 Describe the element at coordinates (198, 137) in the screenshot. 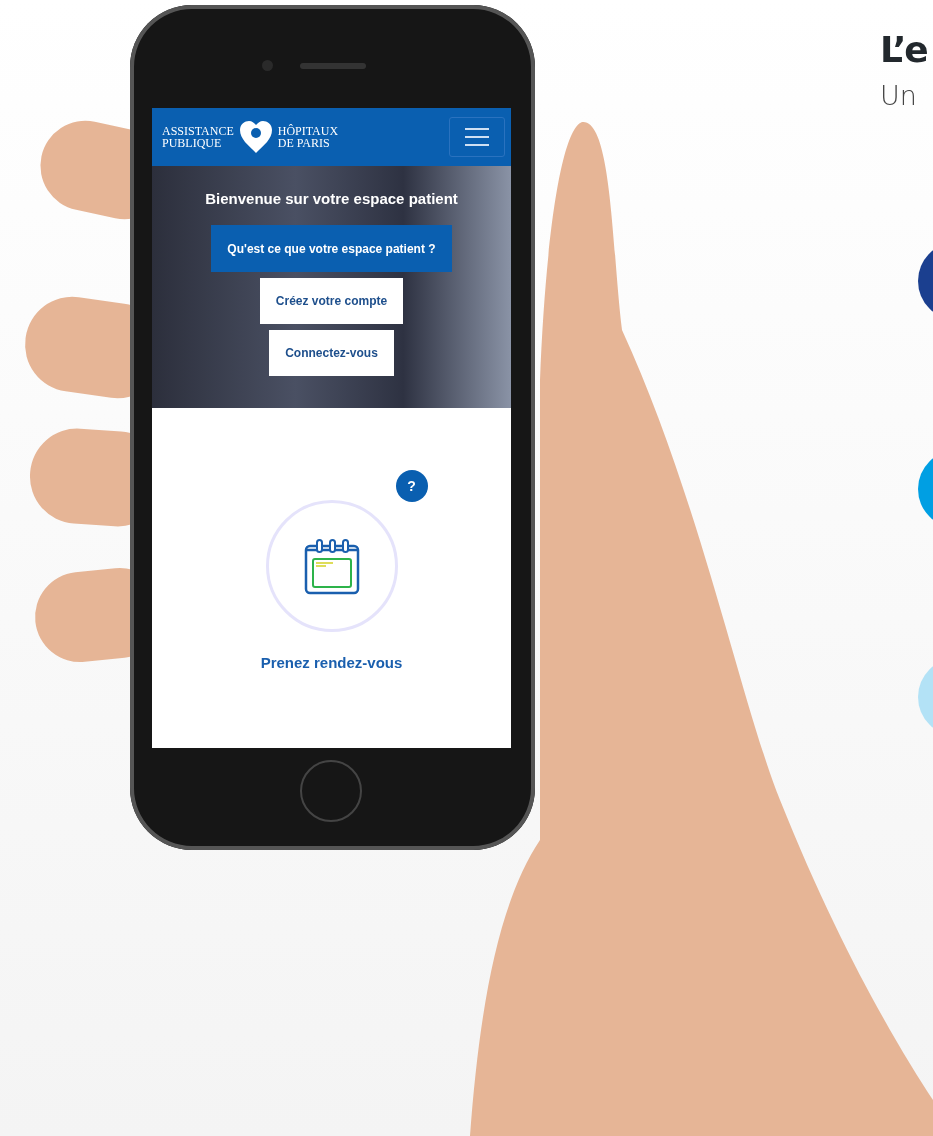

I see `logo-text: ASSISTANCE PUBLIQUE` at that location.